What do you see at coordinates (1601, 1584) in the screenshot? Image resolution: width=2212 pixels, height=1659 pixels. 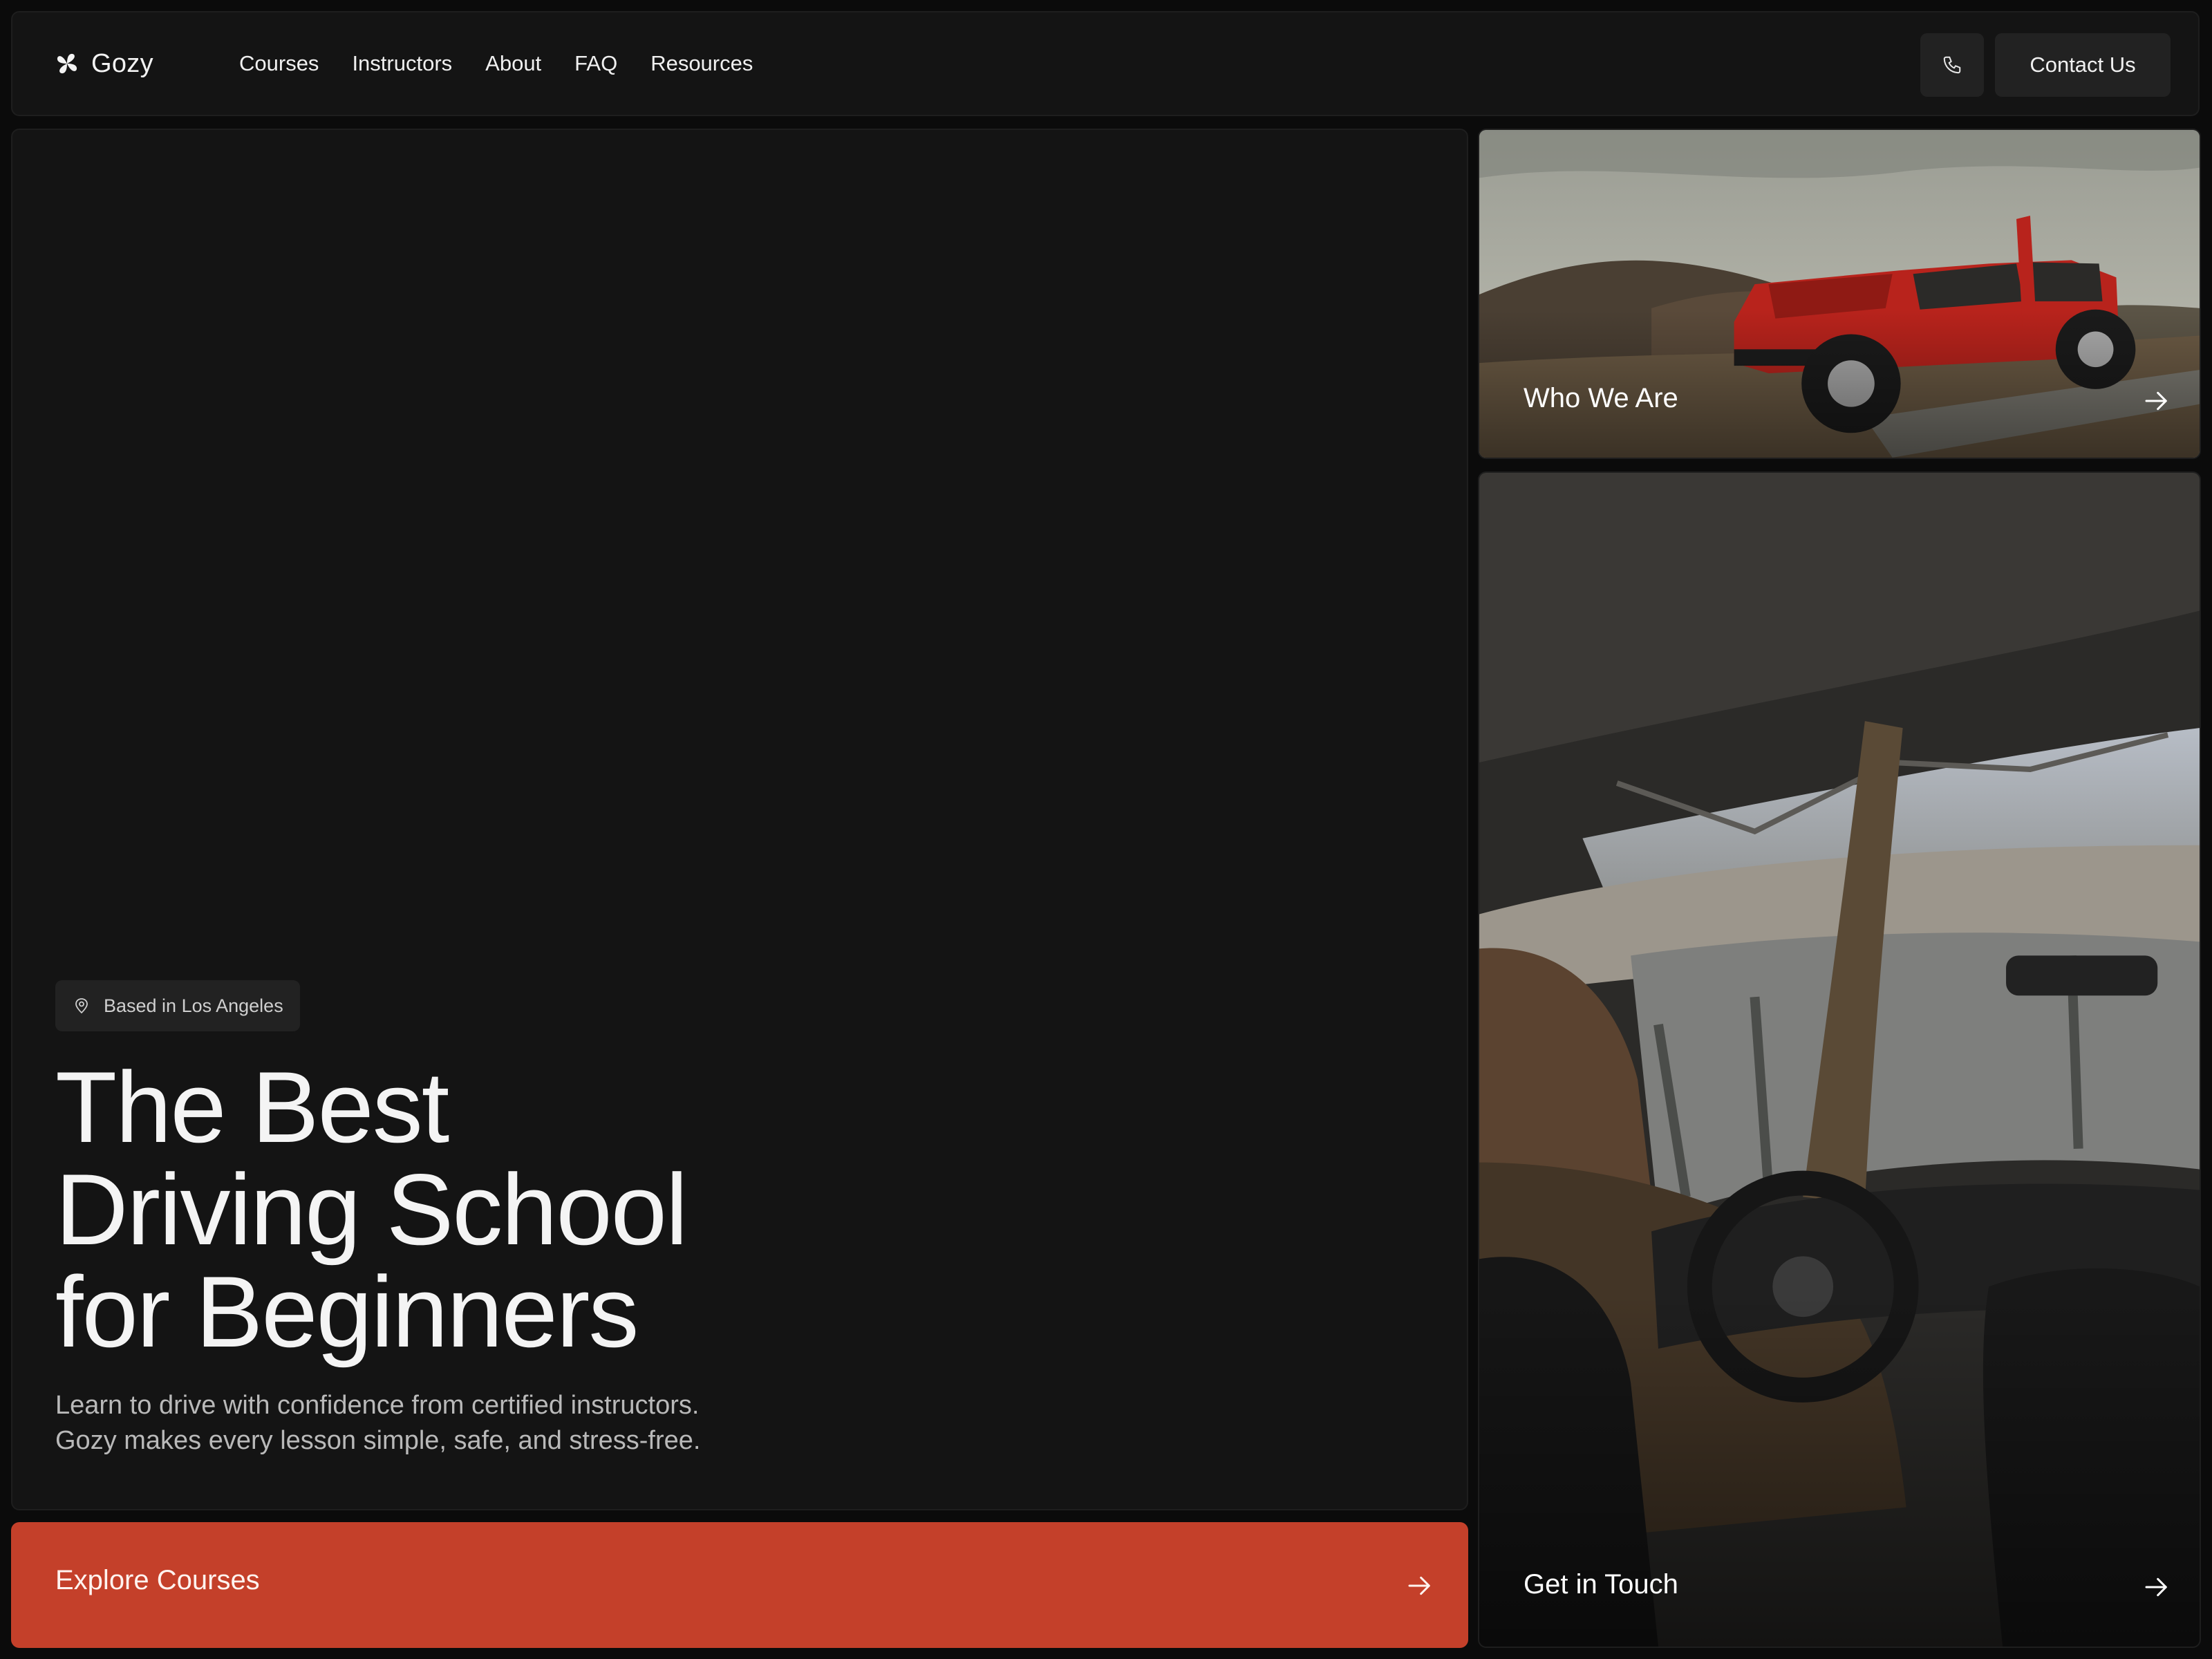 I see `get-in-touch-label: Get in Touch` at bounding box center [1601, 1584].